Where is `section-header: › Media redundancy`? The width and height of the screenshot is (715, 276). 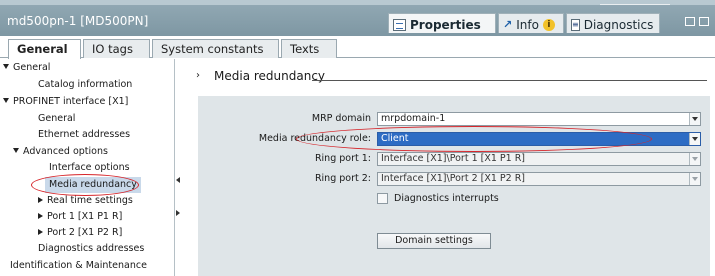
section-header: › Media redundancy is located at coordinates (452, 76).